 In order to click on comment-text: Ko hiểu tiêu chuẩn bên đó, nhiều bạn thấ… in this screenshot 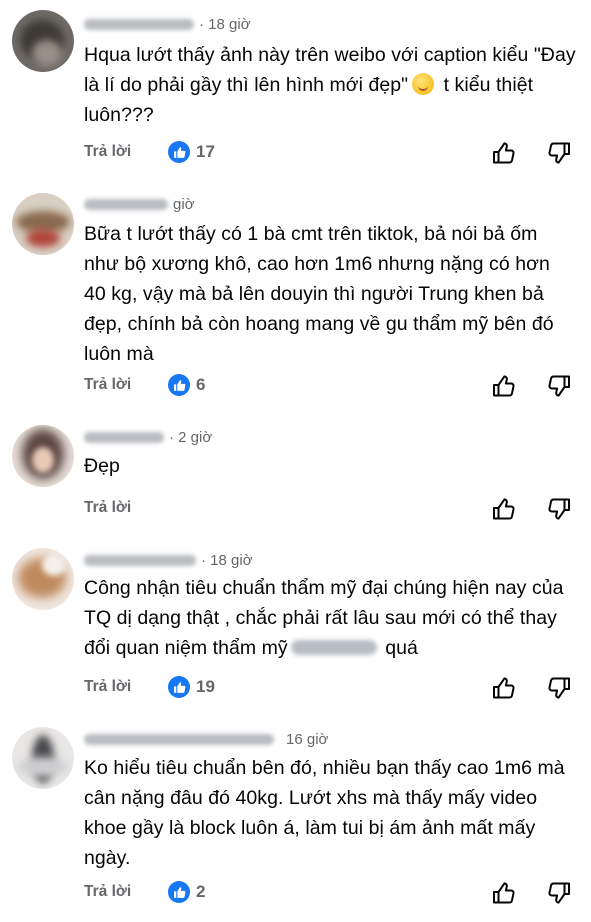, I will do `click(324, 813)`.